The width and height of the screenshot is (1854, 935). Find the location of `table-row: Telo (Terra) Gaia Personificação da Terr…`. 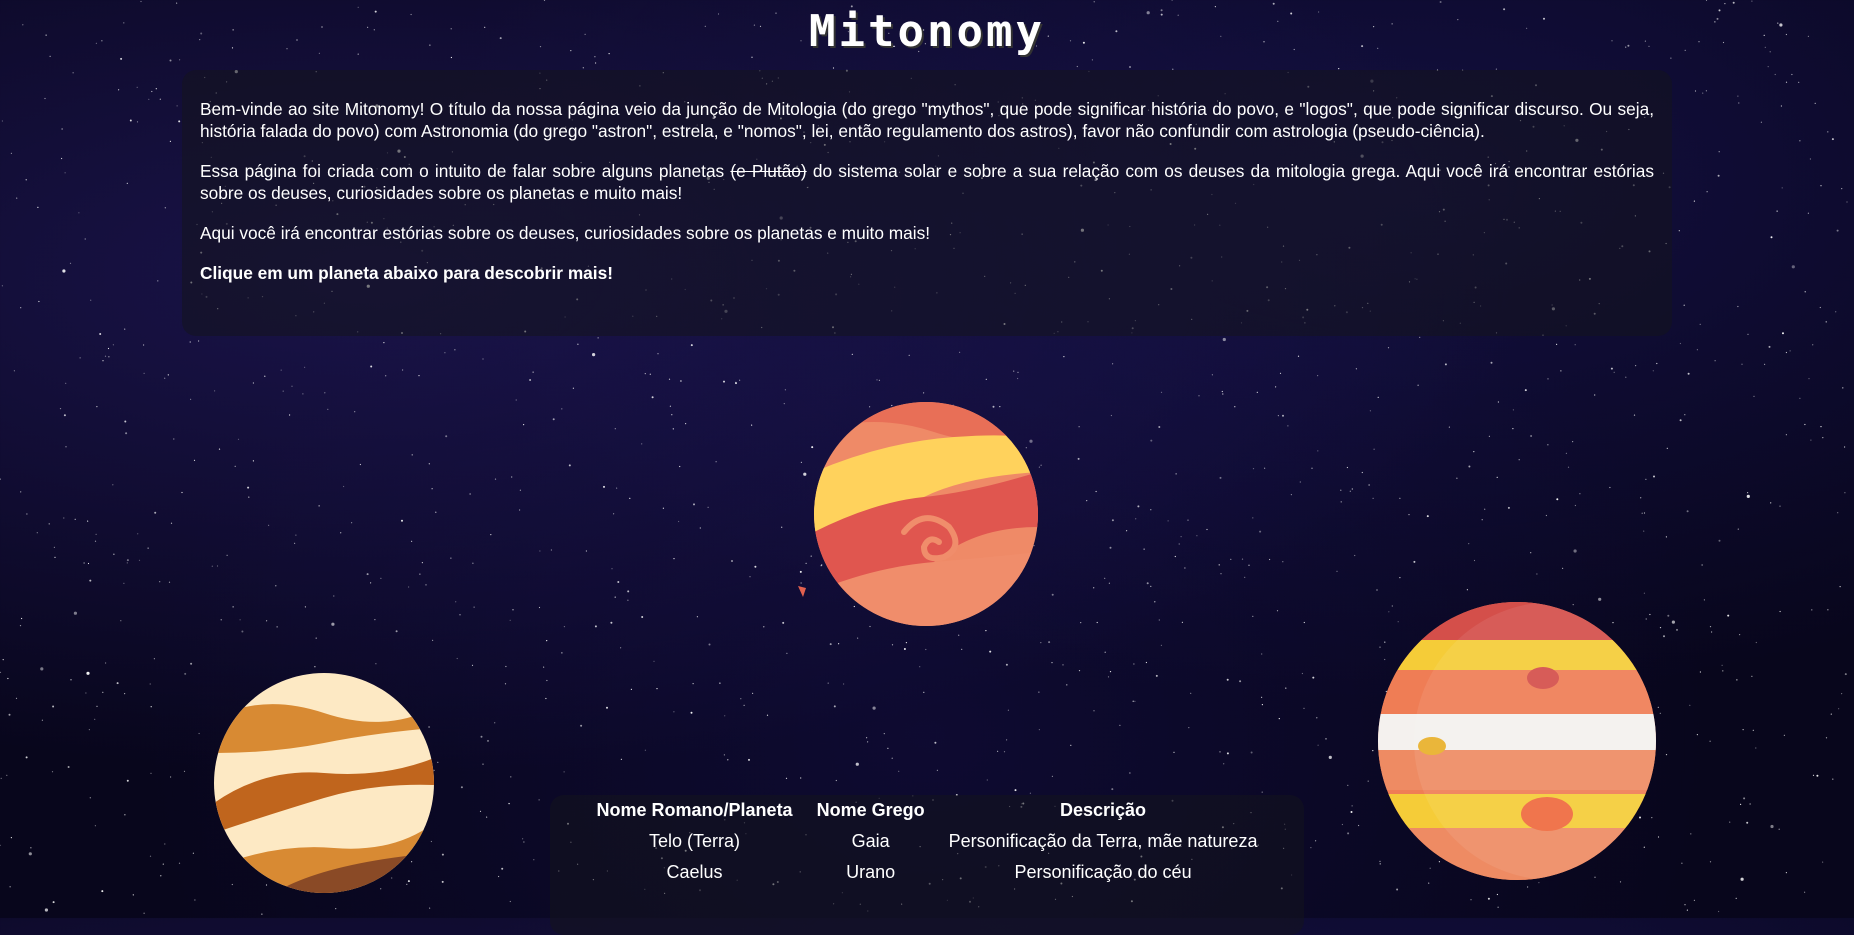

table-row: Telo (Terra) Gaia Personificação da Terr… is located at coordinates (927, 841).